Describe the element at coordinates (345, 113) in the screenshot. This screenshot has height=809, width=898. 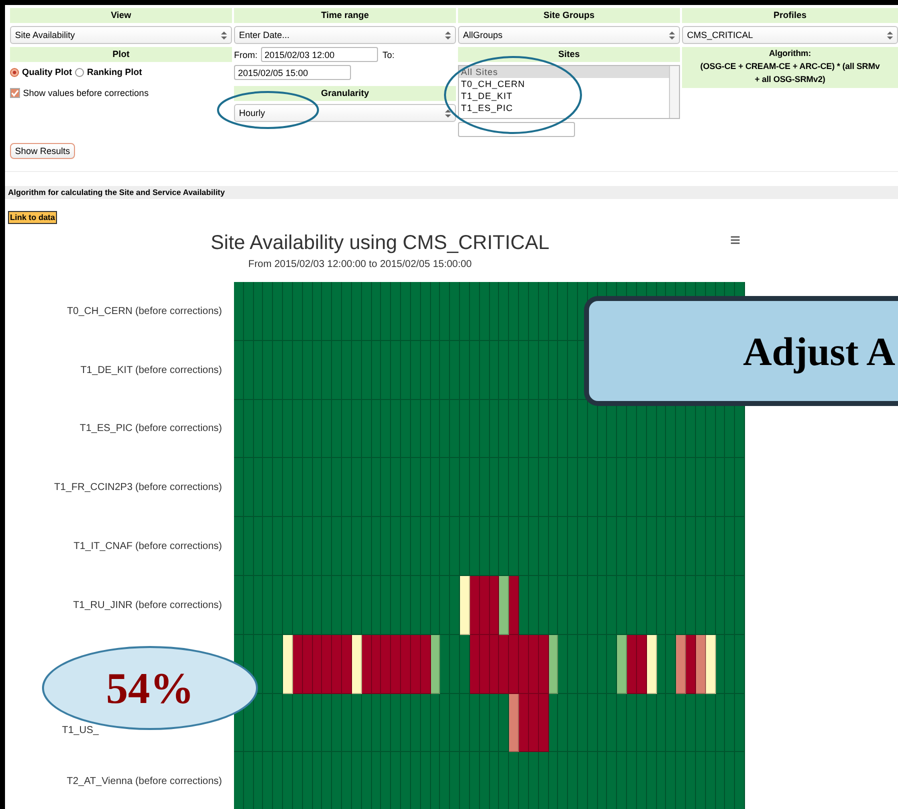
I see `granularity-select: Hourly` at that location.